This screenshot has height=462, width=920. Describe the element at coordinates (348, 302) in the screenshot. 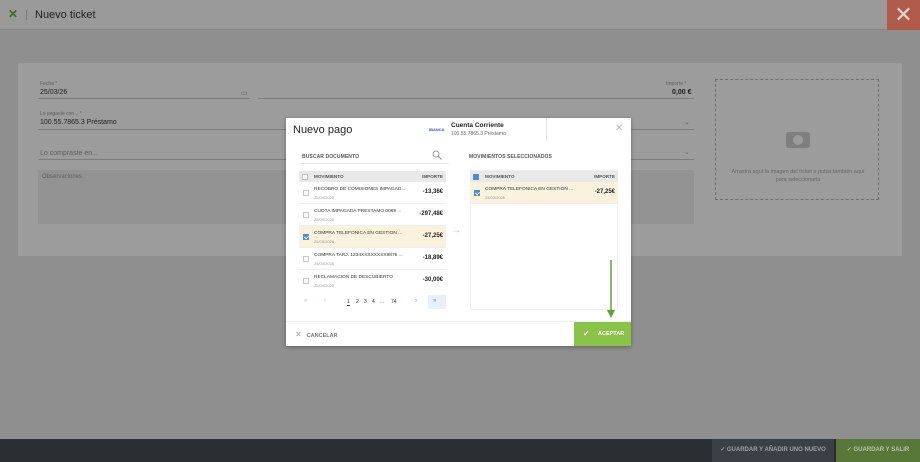

I see `page-1: 1` at that location.